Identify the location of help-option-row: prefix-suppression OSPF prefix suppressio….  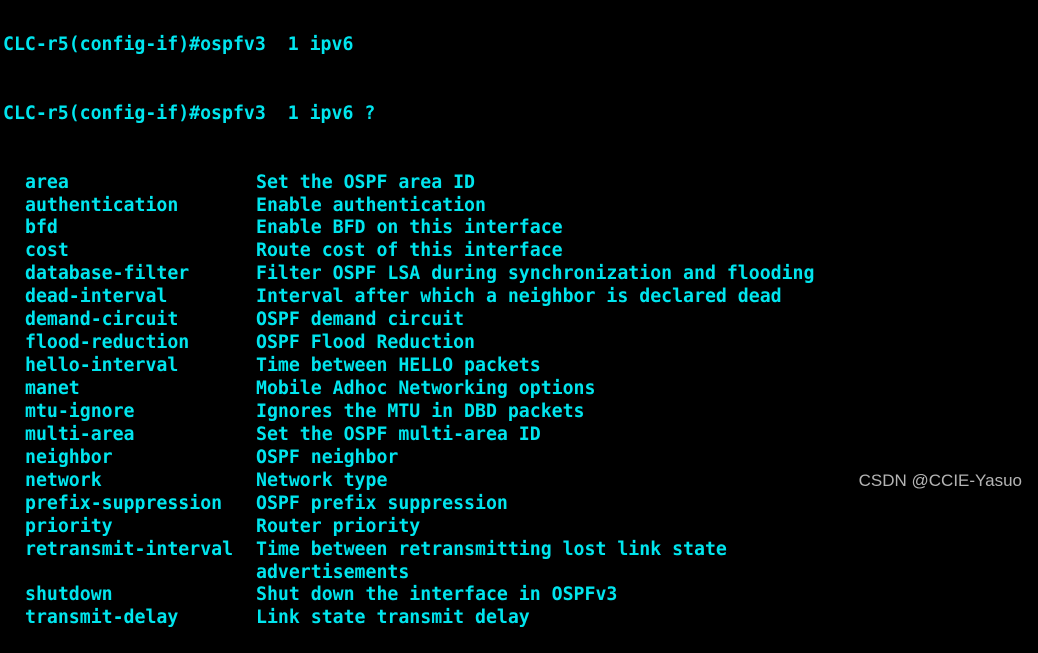
(408, 504).